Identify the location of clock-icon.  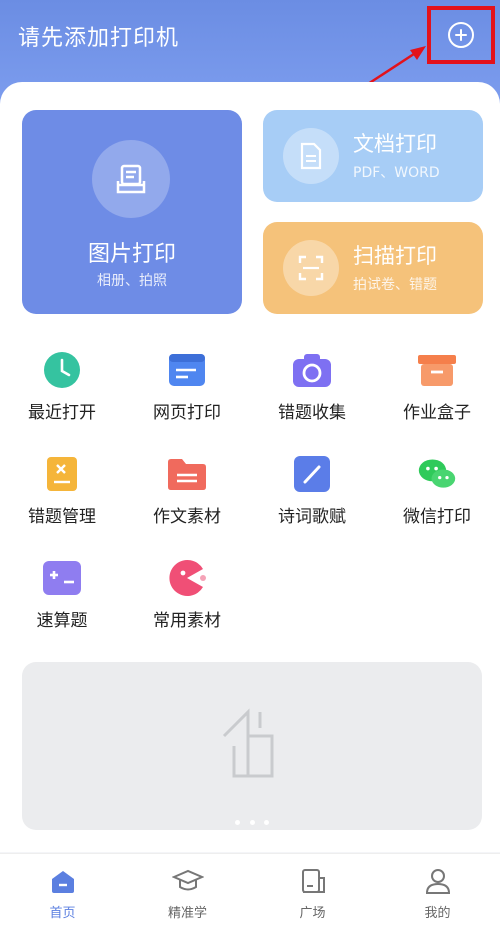
(62, 370).